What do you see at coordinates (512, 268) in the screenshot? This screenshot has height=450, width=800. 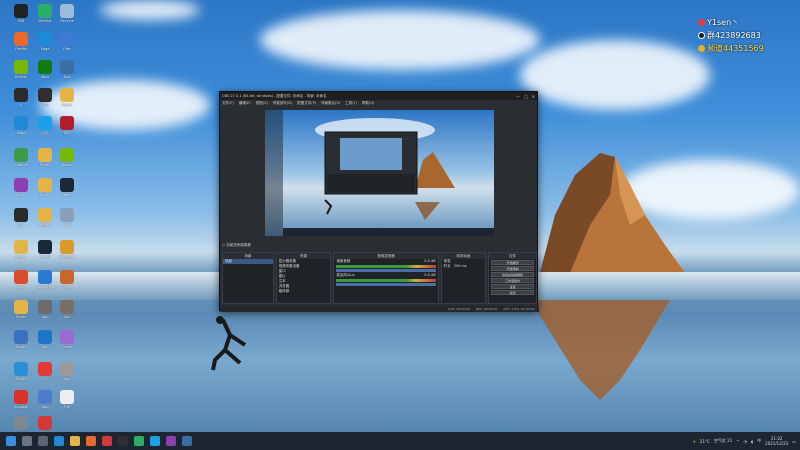 I see `control-button: 开始录制` at bounding box center [512, 268].